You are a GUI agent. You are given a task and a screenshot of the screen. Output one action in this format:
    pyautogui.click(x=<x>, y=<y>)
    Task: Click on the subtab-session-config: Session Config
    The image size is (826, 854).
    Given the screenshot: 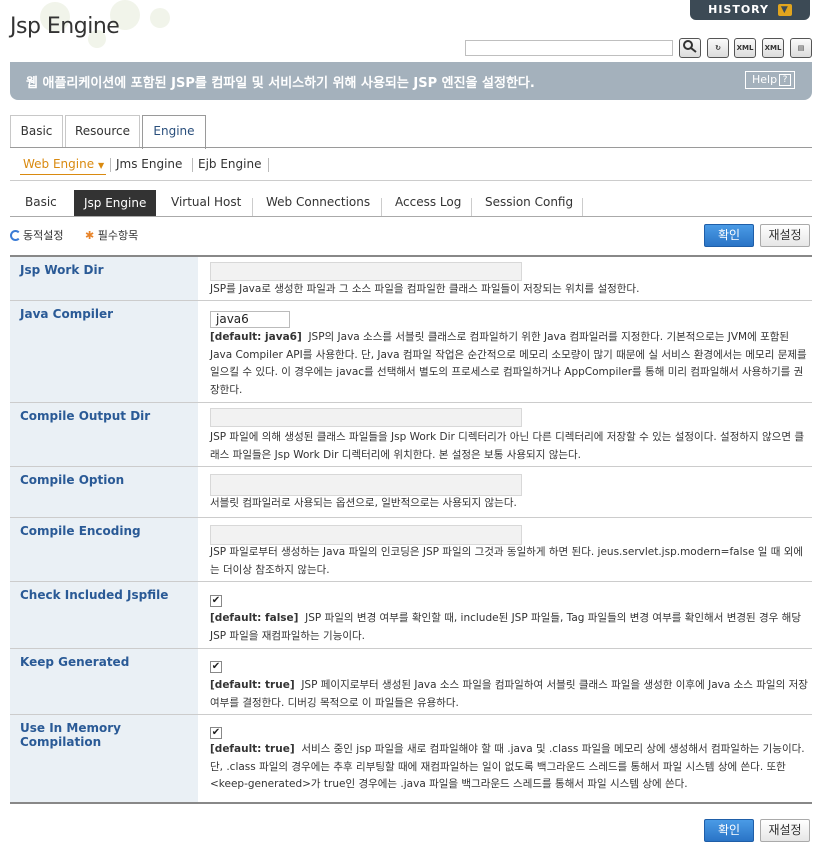 What is the action you would take?
    pyautogui.click(x=529, y=202)
    